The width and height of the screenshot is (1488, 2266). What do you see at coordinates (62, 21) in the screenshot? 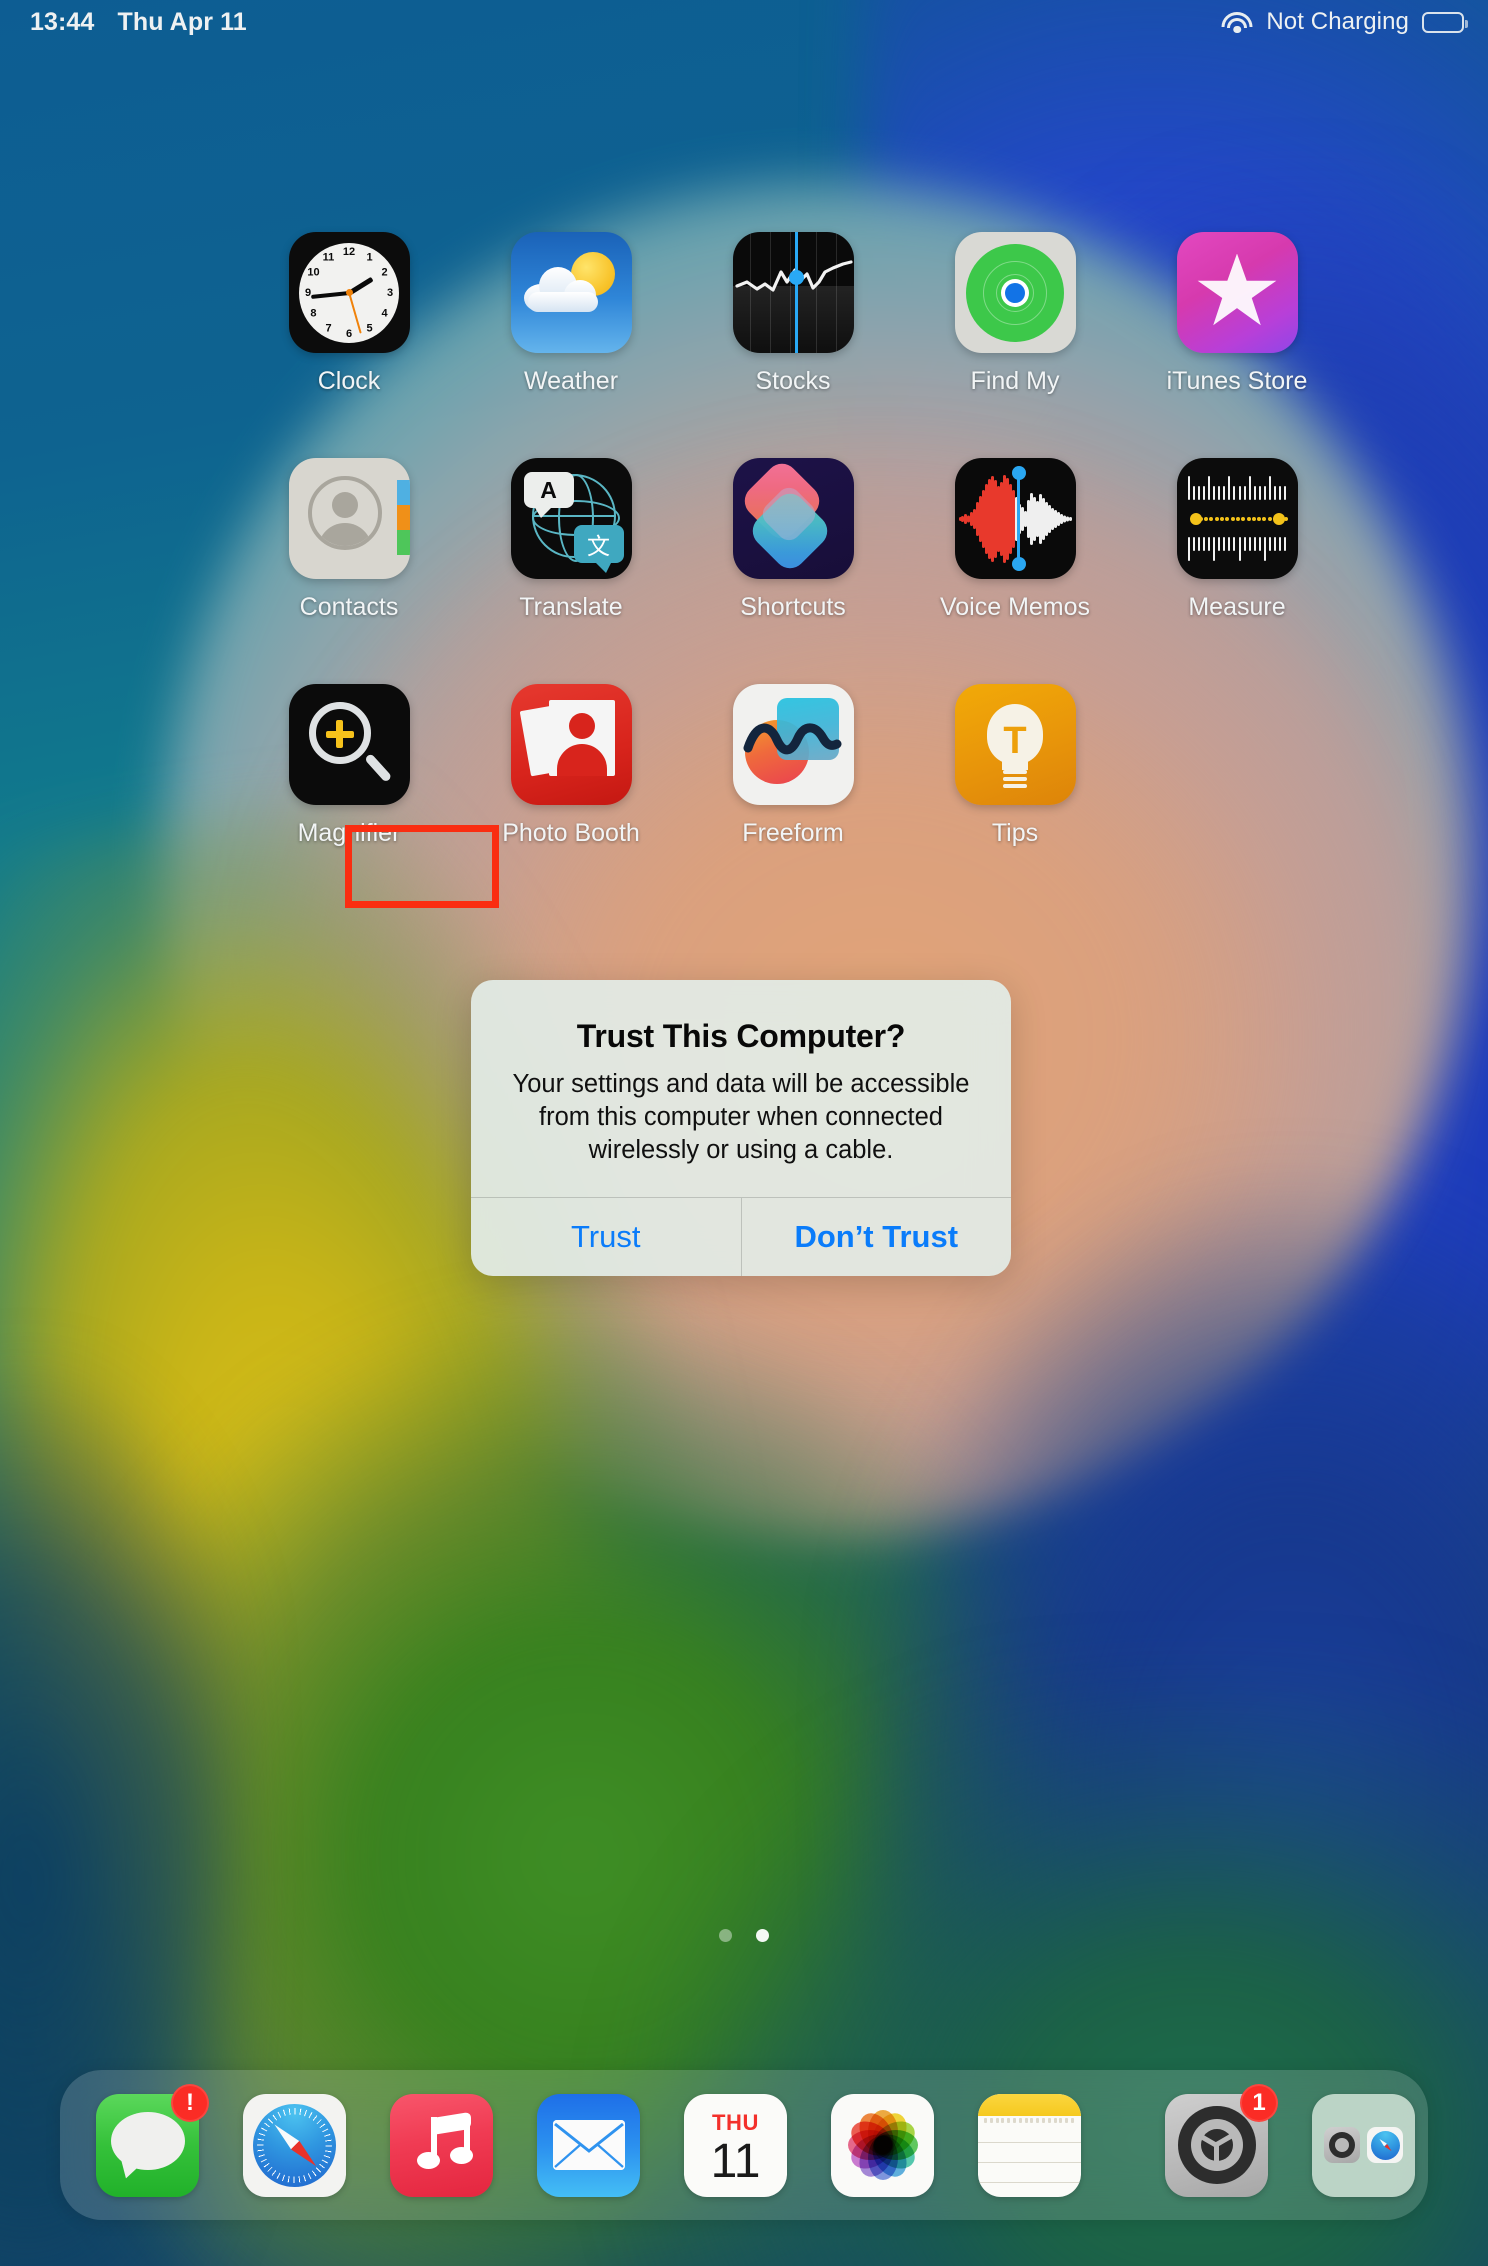
I see `status-bar-time: 13:44` at bounding box center [62, 21].